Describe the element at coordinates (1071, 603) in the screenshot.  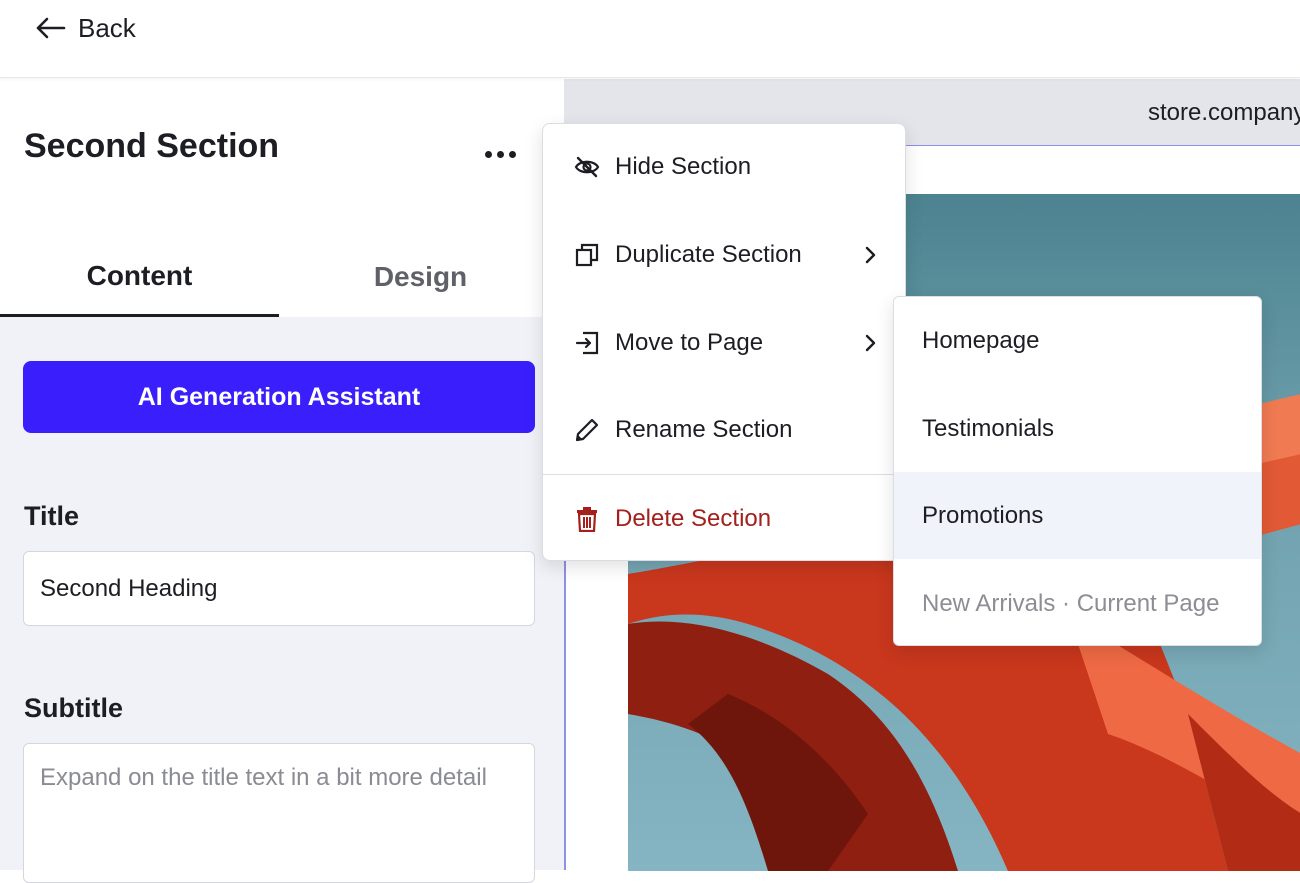
I see `submenu-item-new-arrivals: New Arrivals · Current Page` at that location.